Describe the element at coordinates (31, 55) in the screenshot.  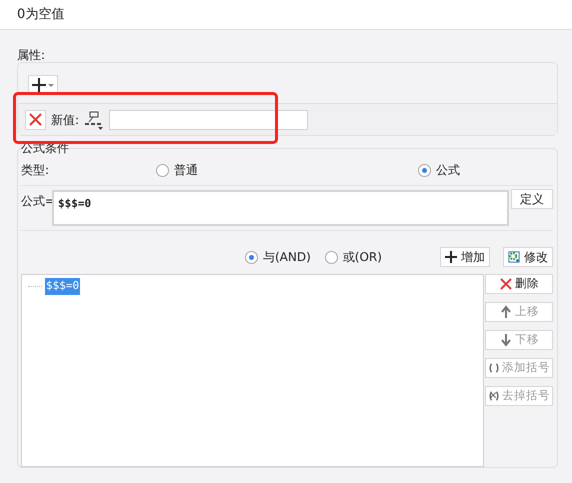
I see `section-label: 属性:` at that location.